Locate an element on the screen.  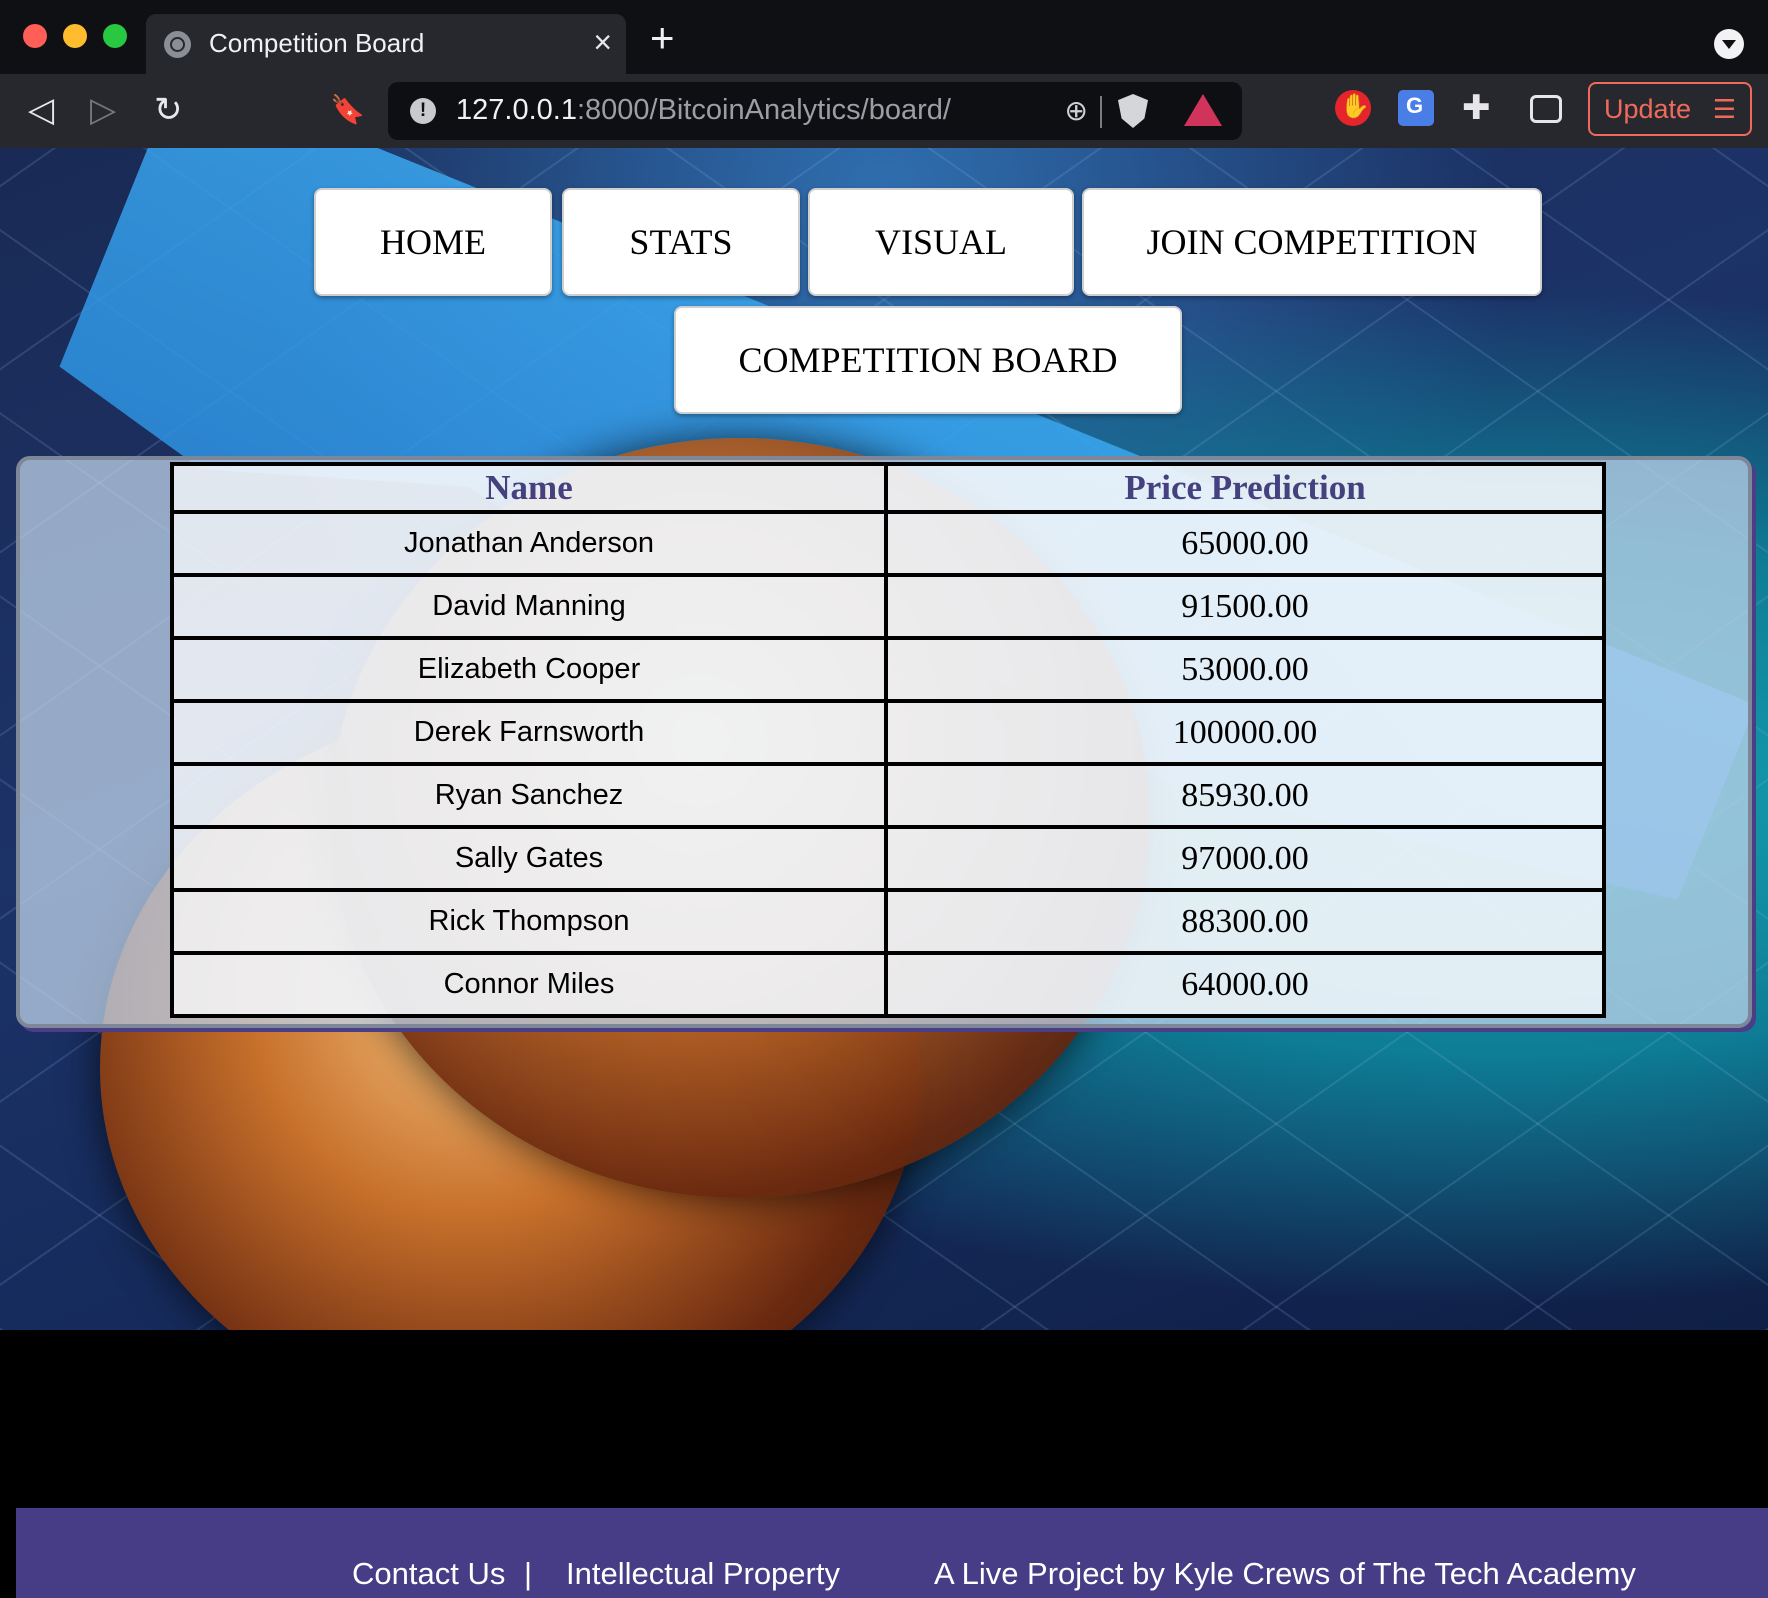
entrant-name: Derek Farnsworth is located at coordinates (529, 732).